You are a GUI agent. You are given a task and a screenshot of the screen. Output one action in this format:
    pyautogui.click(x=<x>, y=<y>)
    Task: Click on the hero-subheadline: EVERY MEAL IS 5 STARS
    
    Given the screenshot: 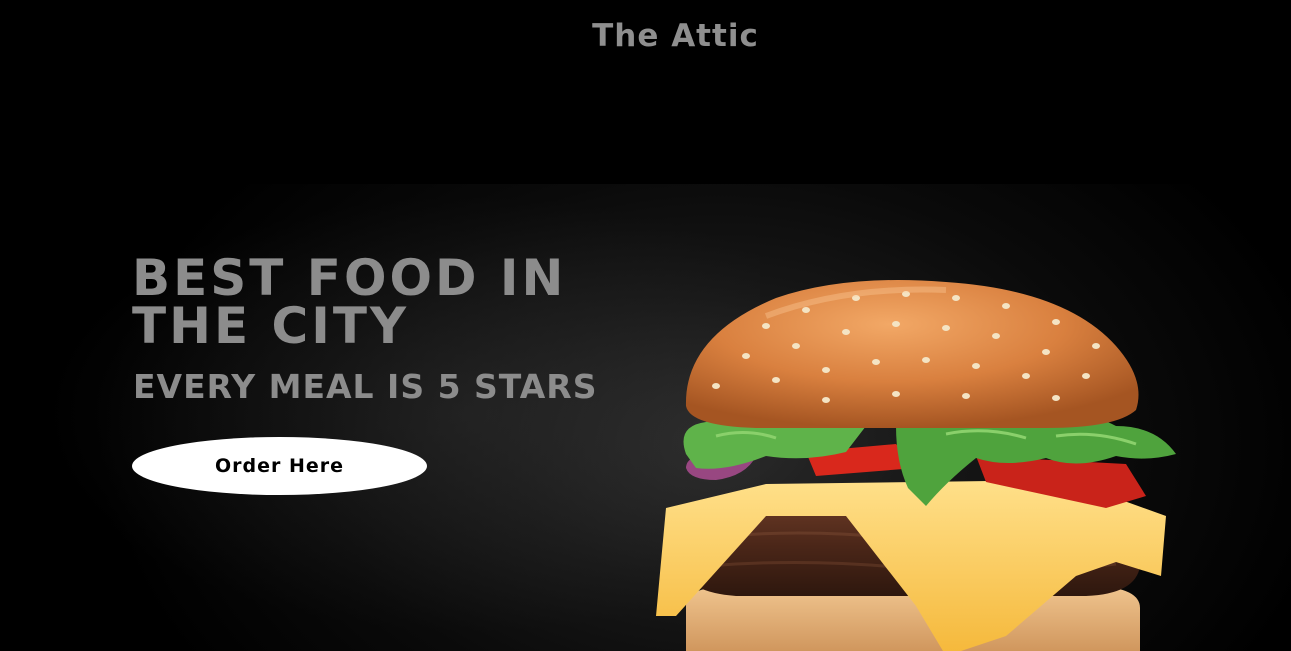 What is the action you would take?
    pyautogui.click(x=365, y=386)
    